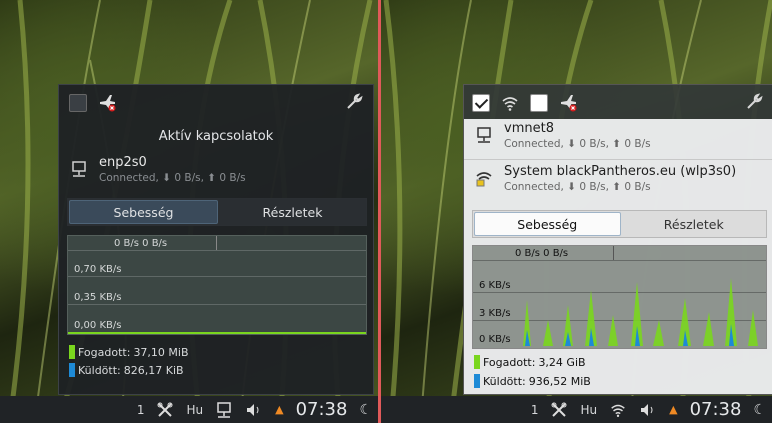 The image size is (772, 423). Describe the element at coordinates (495, 339) in the screenshot. I see `y-label: 0 KB/s` at that location.